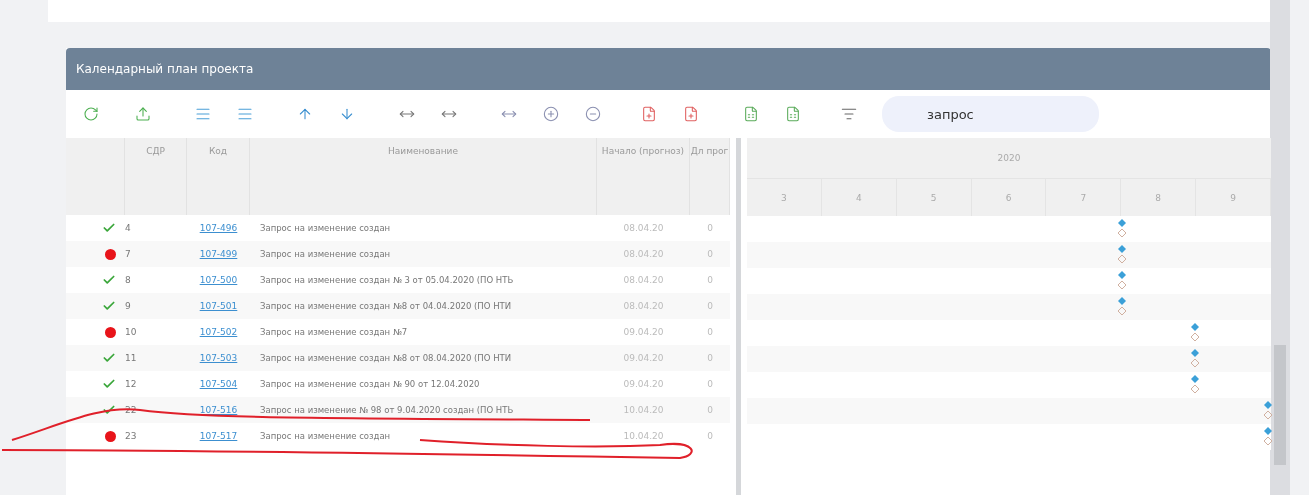  What do you see at coordinates (423, 358) in the screenshot?
I see `table-cell: Запрос на изменение создан №8 от 08.04.2020 (ПО НТИ` at bounding box center [423, 358].